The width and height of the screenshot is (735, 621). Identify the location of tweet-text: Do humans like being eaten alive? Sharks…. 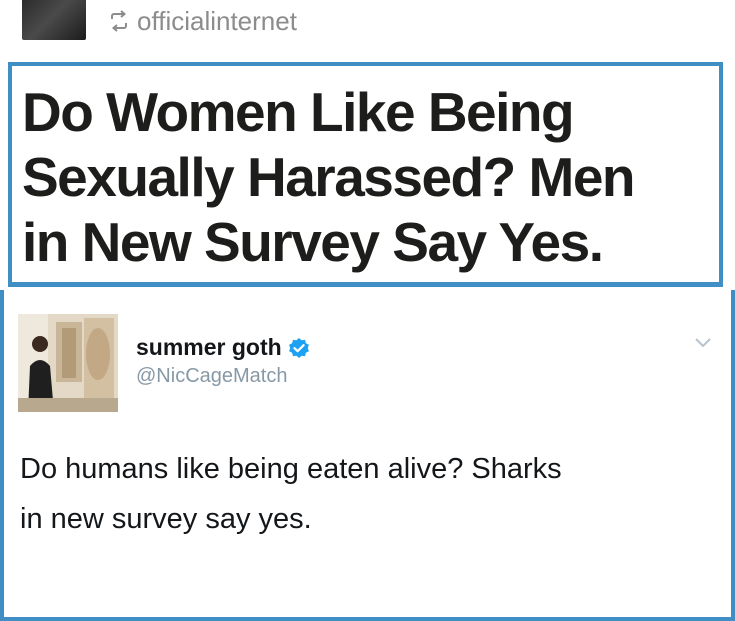
(291, 494).